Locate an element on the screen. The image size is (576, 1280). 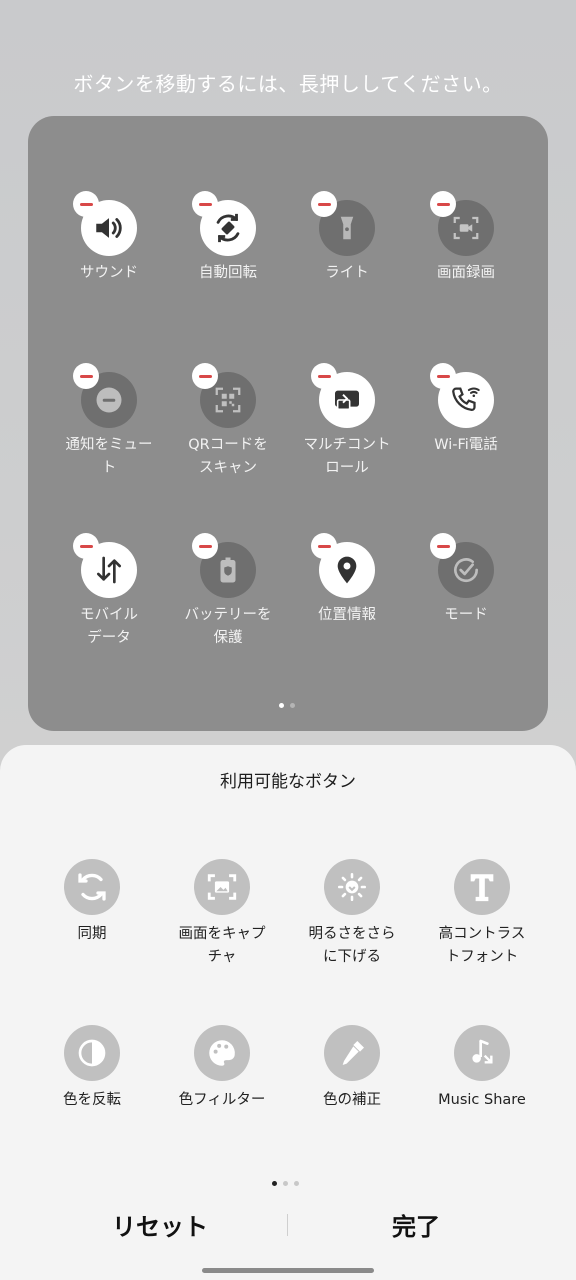
tile-sound: サウンド is located at coordinates (109, 238).